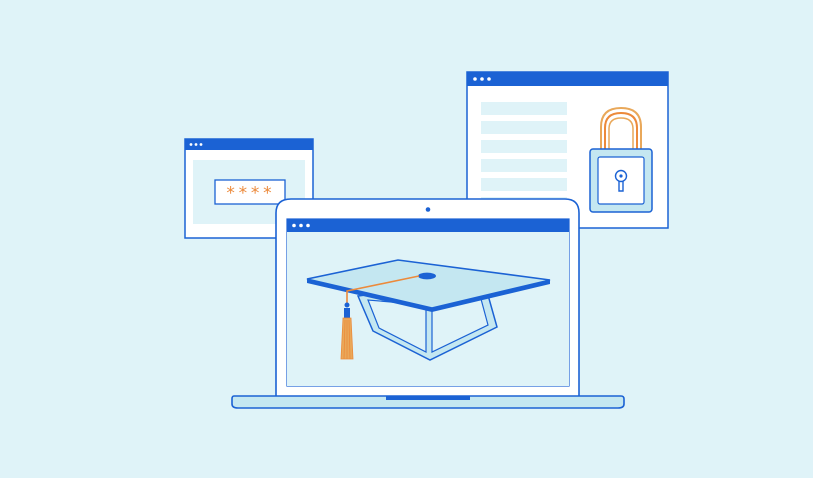 The image size is (817, 484). I want to click on laptop-base-notch, so click(428, 398).